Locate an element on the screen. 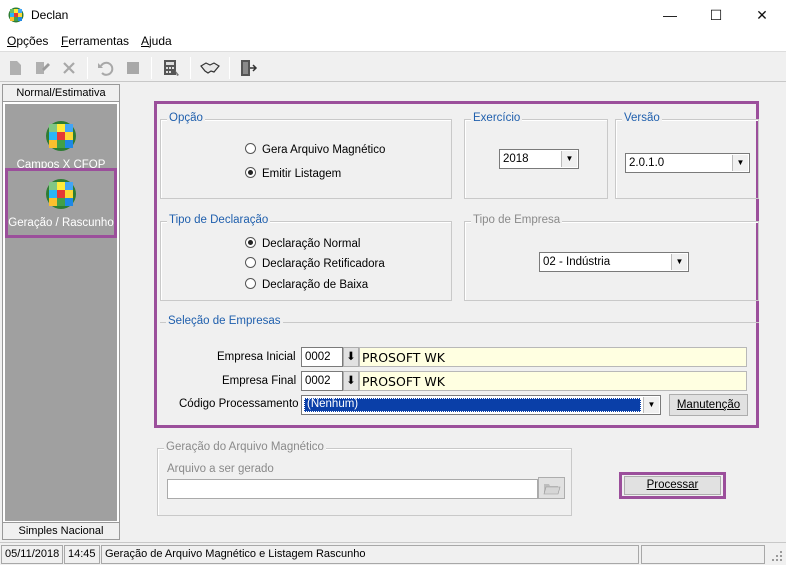  processar-button: Processar is located at coordinates (672, 485).